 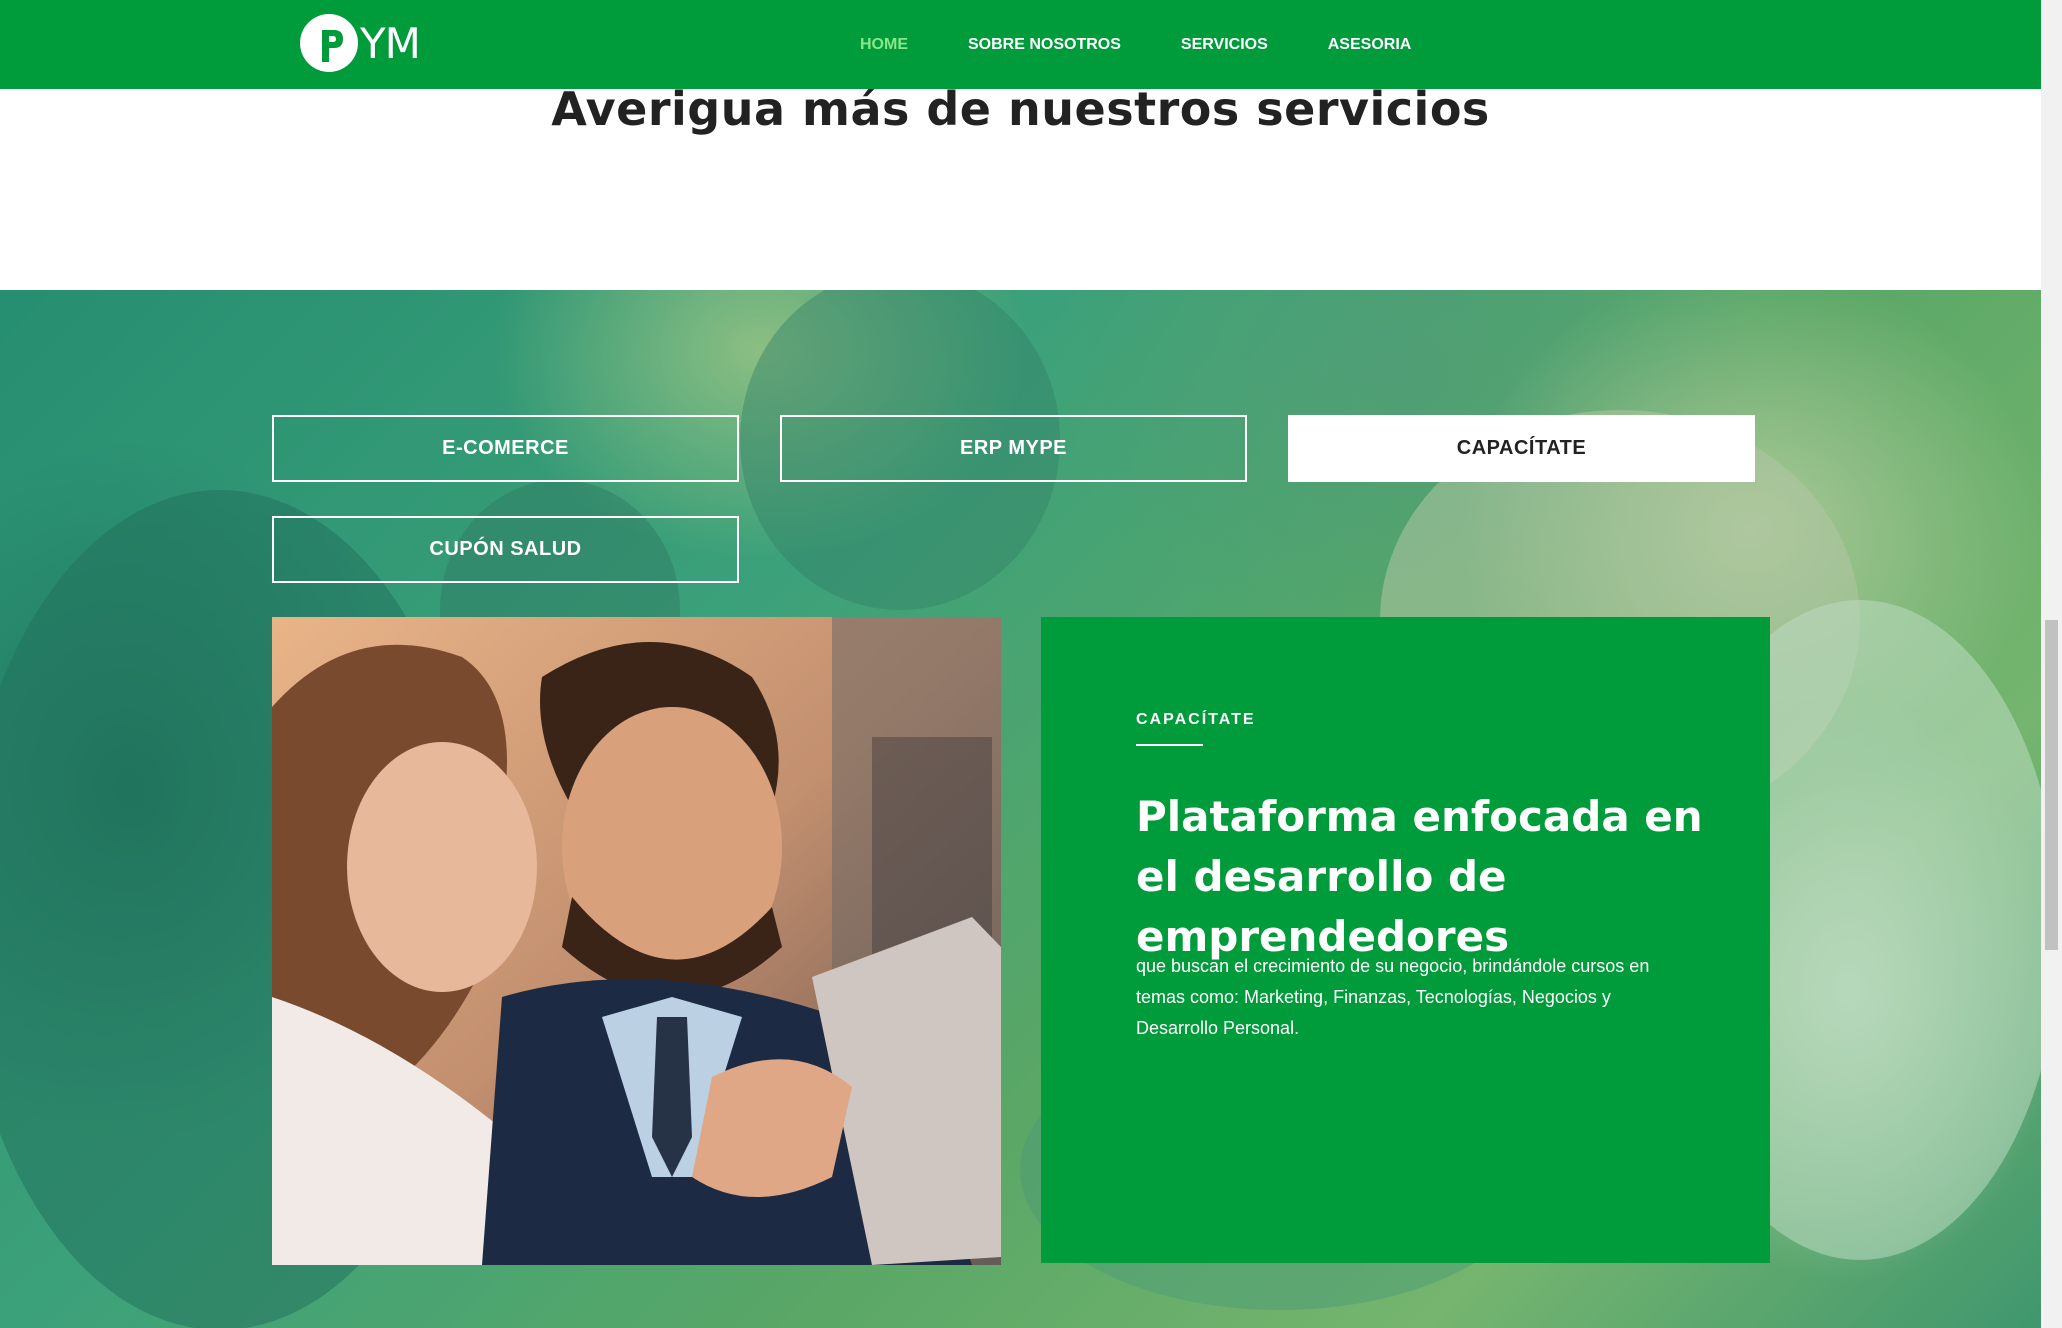 I want to click on nav-home: HOME, so click(x=884, y=45).